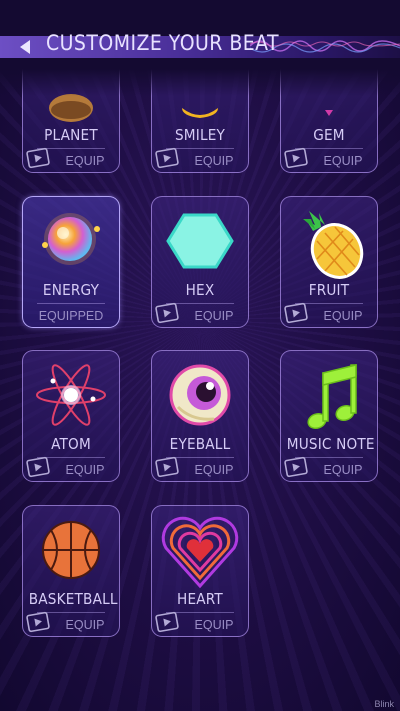 Image resolution: width=400 pixels, height=711 pixels. I want to click on back-arrow-icon, so click(25, 47).